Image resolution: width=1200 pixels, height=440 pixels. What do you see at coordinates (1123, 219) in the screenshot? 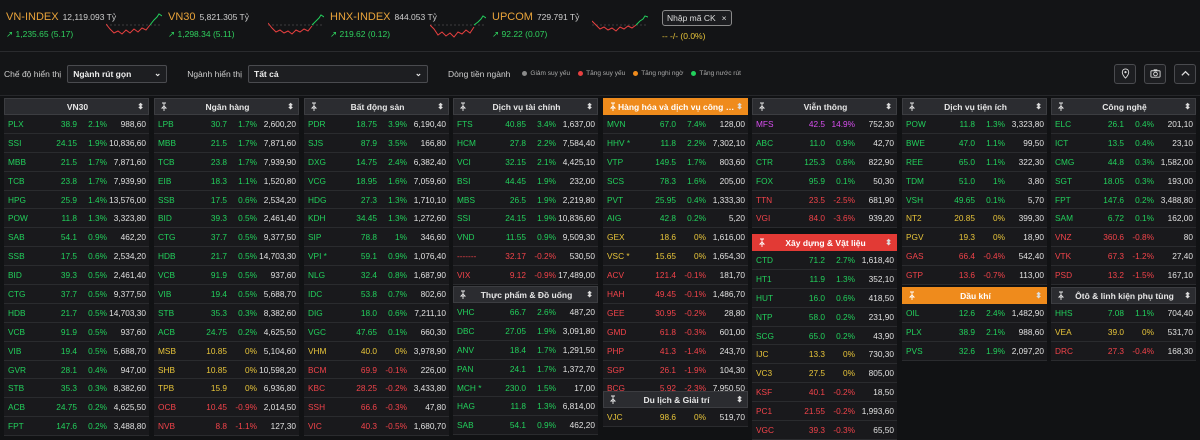
I see `stock-row: SAM 6.72 0.1% 162,00` at bounding box center [1123, 219].